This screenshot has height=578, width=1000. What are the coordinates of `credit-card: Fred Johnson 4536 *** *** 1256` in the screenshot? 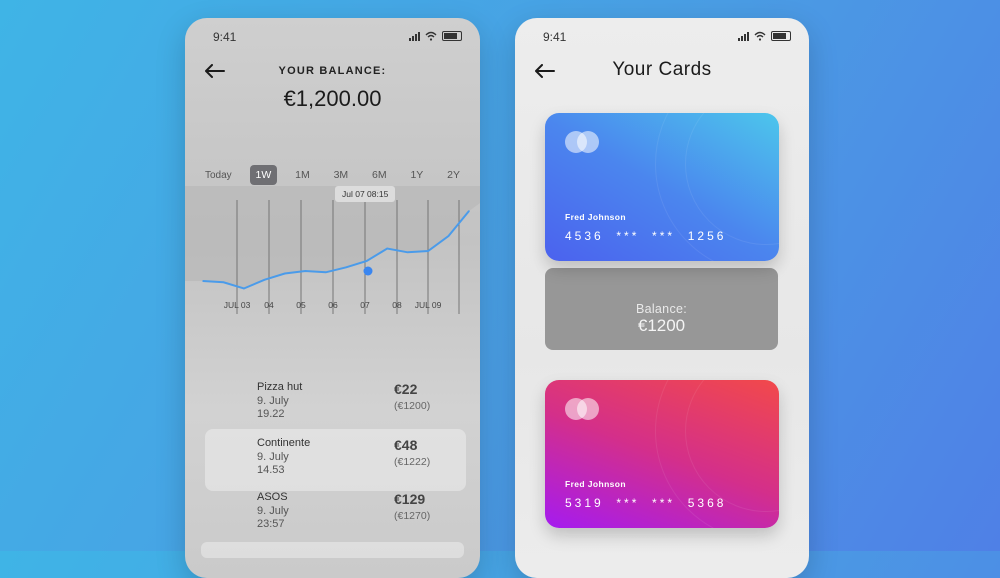 It's located at (662, 187).